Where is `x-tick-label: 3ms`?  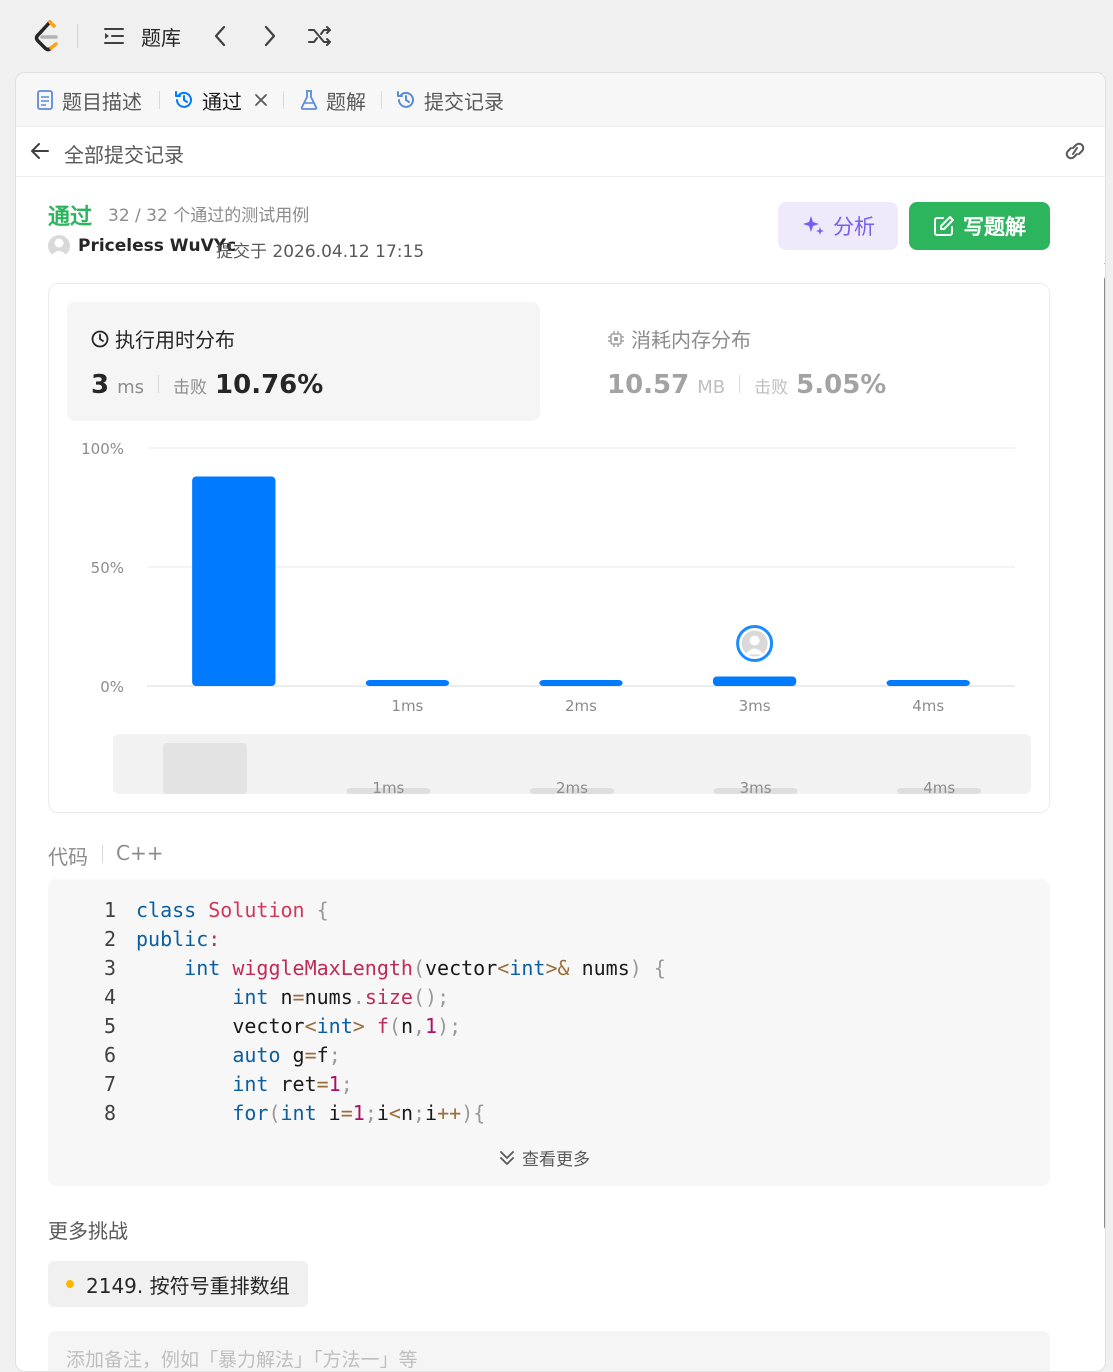 x-tick-label: 3ms is located at coordinates (755, 706).